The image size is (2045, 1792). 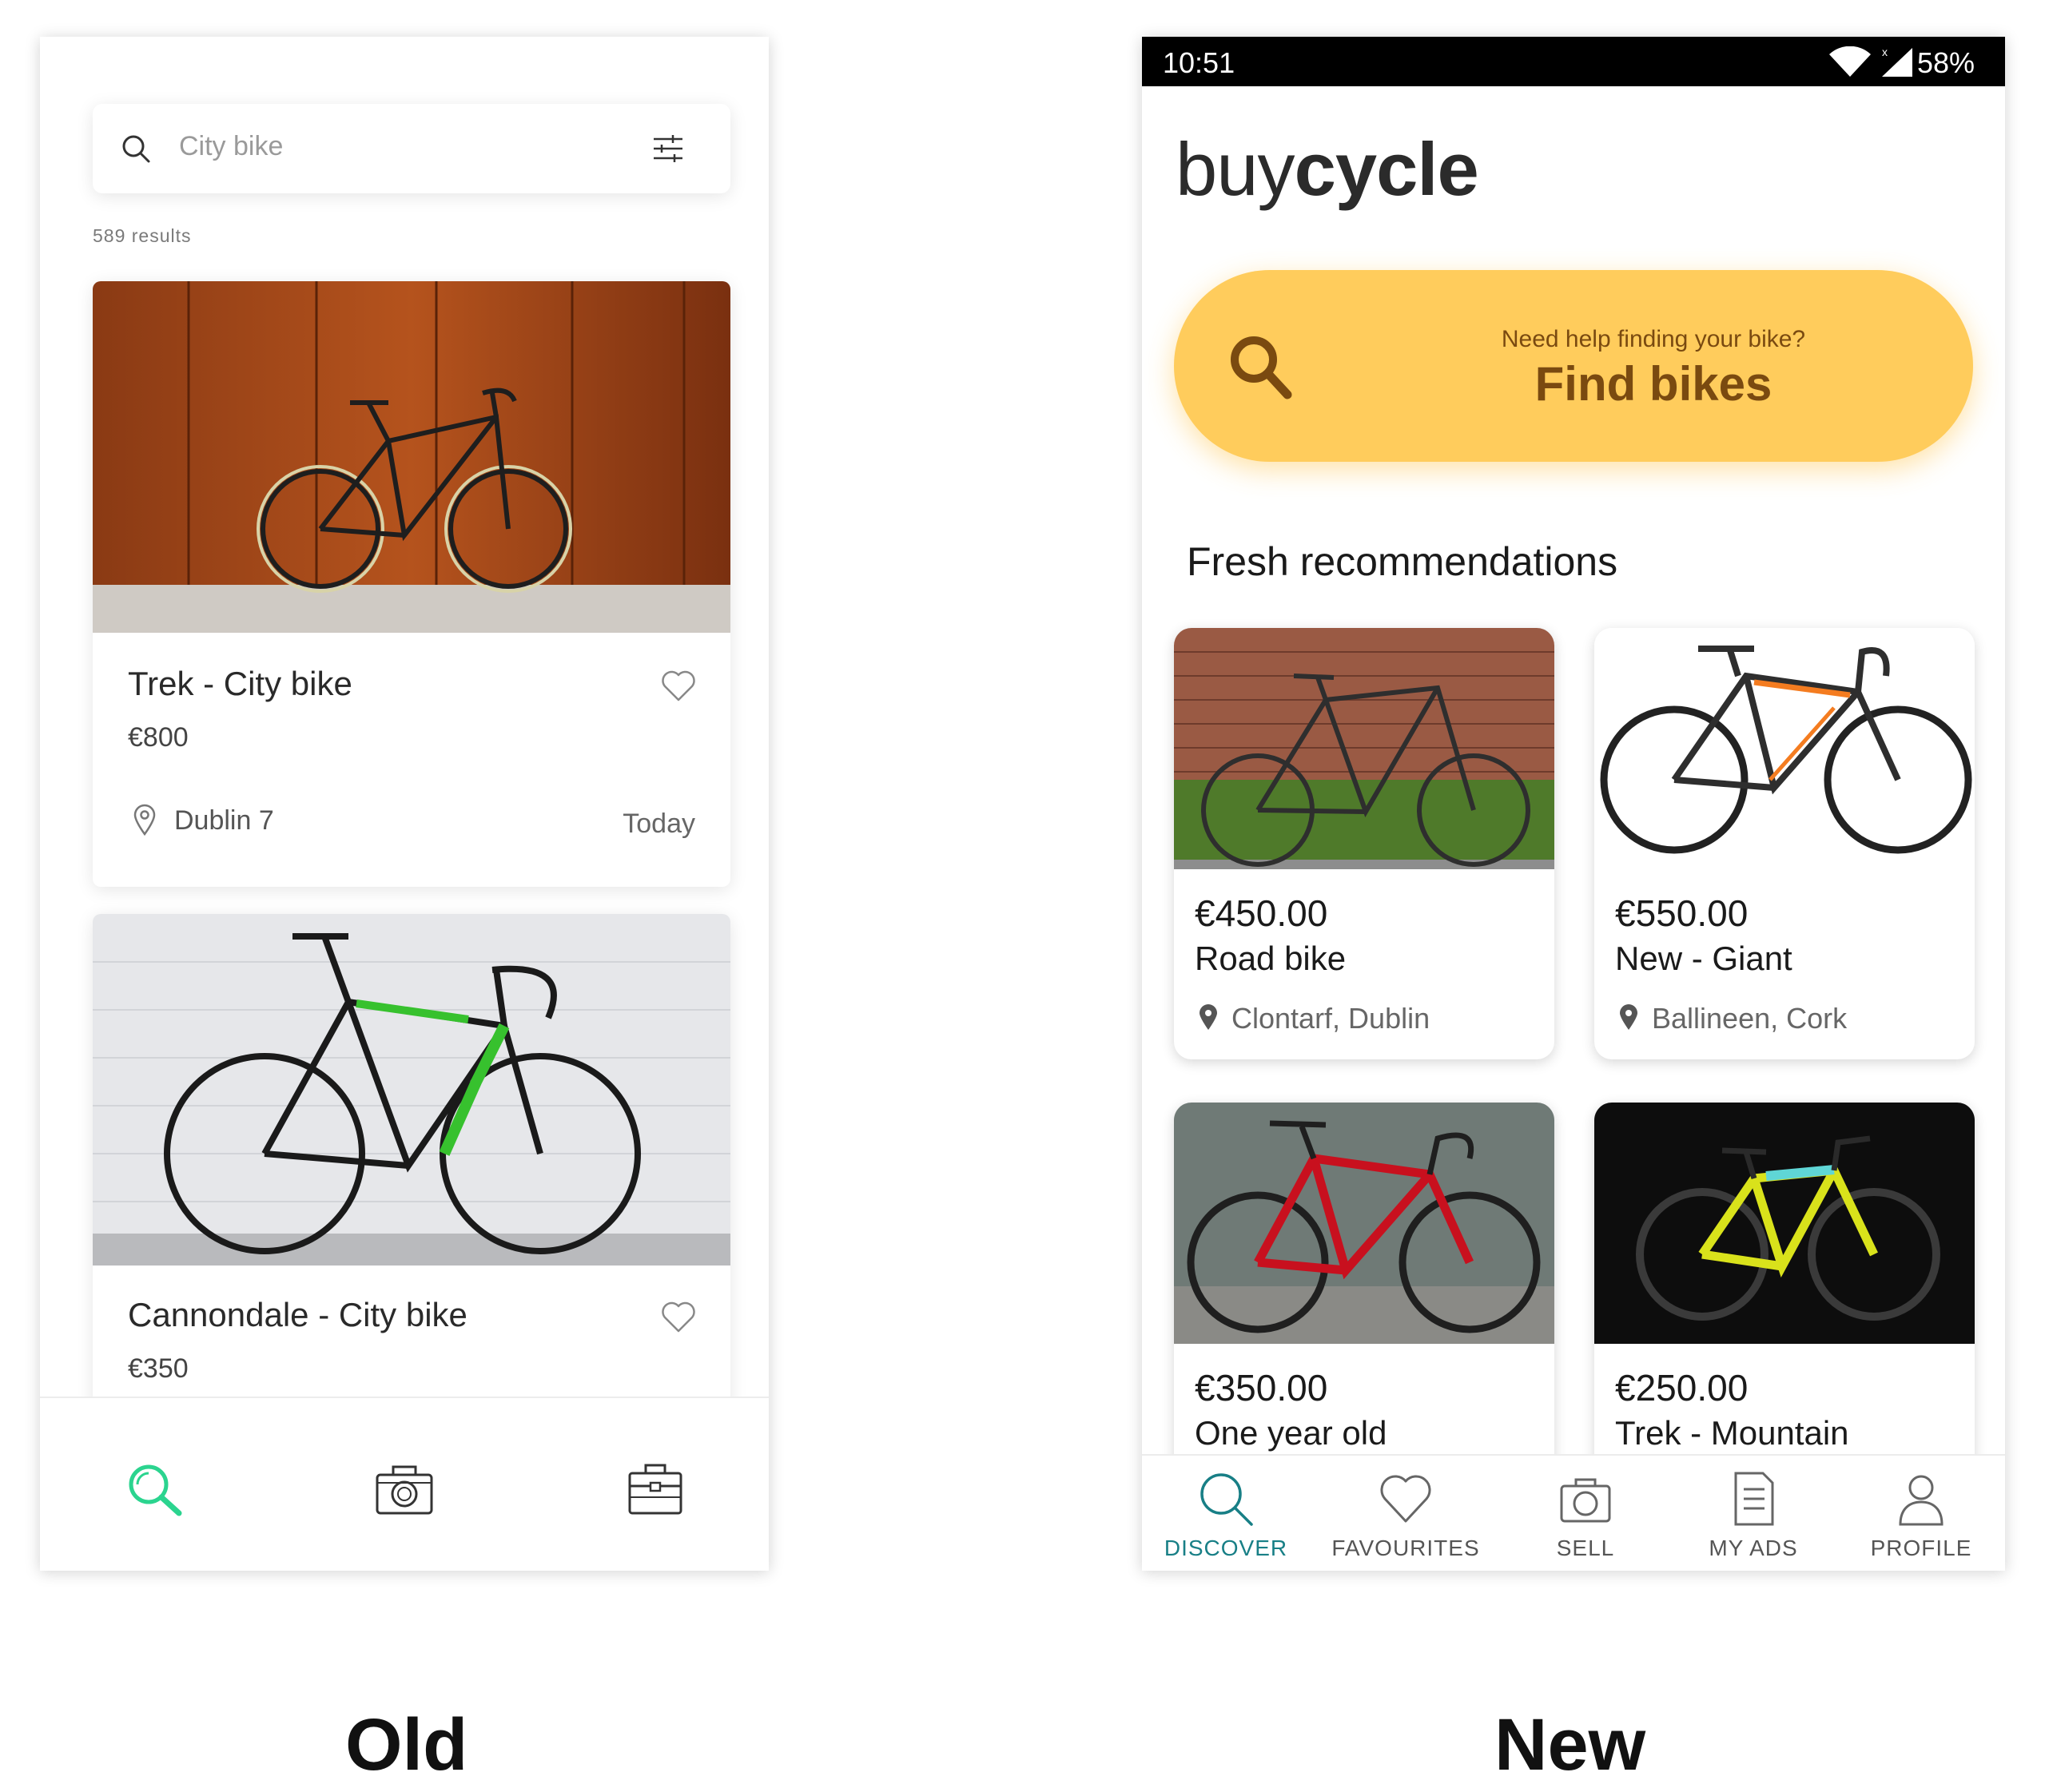 I want to click on product-price: €350.00, so click(x=1261, y=1388).